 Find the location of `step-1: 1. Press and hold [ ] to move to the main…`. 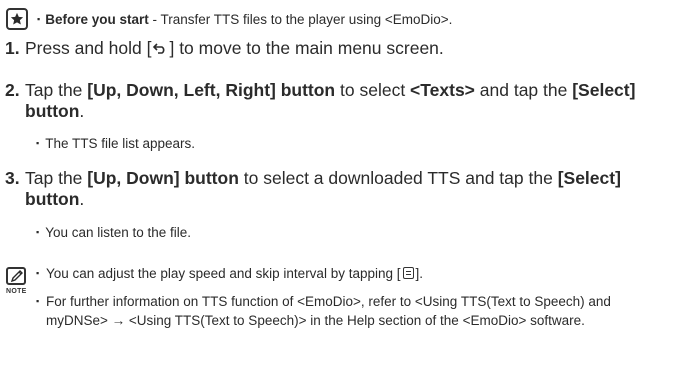

step-1: 1. Press and hold [ ] to move to the main… is located at coordinates (330, 49).